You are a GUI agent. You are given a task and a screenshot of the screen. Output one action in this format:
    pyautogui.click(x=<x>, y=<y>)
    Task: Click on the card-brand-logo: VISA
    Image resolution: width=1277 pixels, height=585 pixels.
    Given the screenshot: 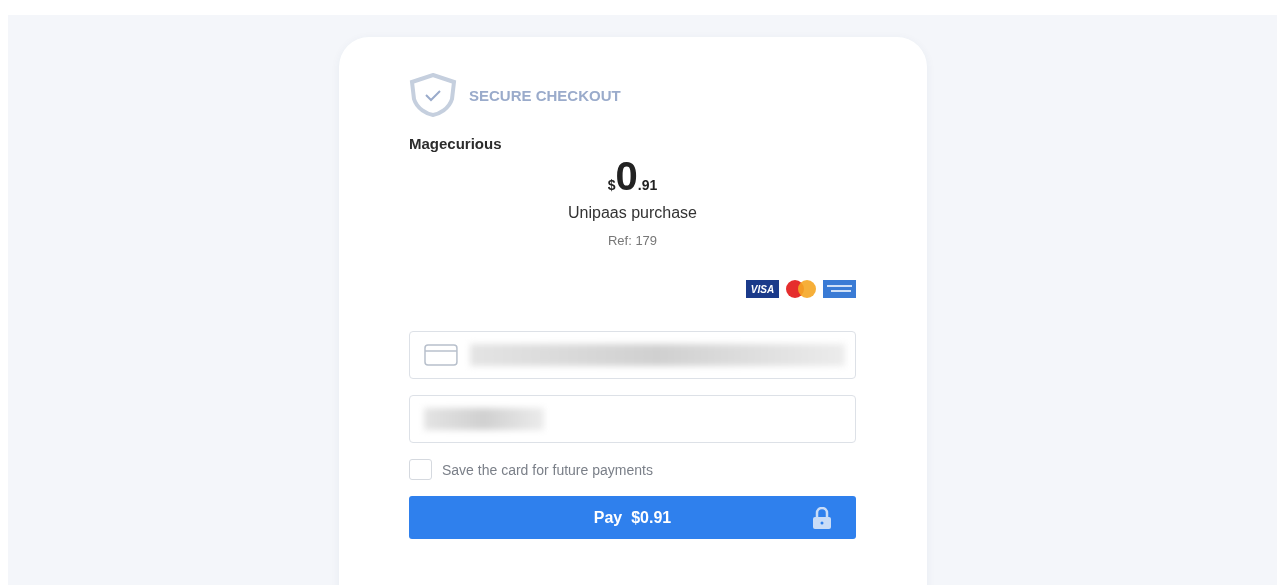 What is the action you would take?
    pyautogui.click(x=762, y=289)
    